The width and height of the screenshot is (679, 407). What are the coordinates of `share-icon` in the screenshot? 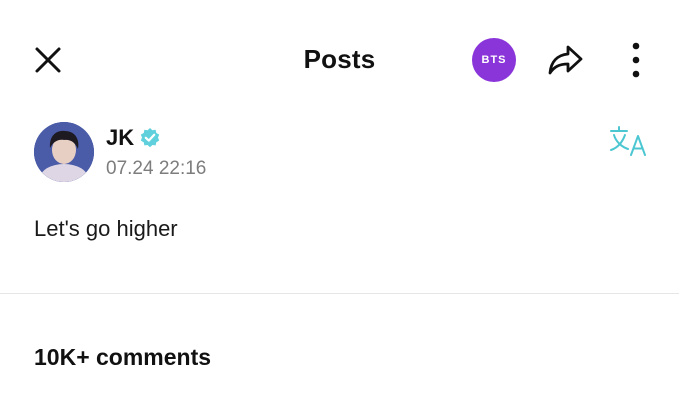 It's located at (565, 60).